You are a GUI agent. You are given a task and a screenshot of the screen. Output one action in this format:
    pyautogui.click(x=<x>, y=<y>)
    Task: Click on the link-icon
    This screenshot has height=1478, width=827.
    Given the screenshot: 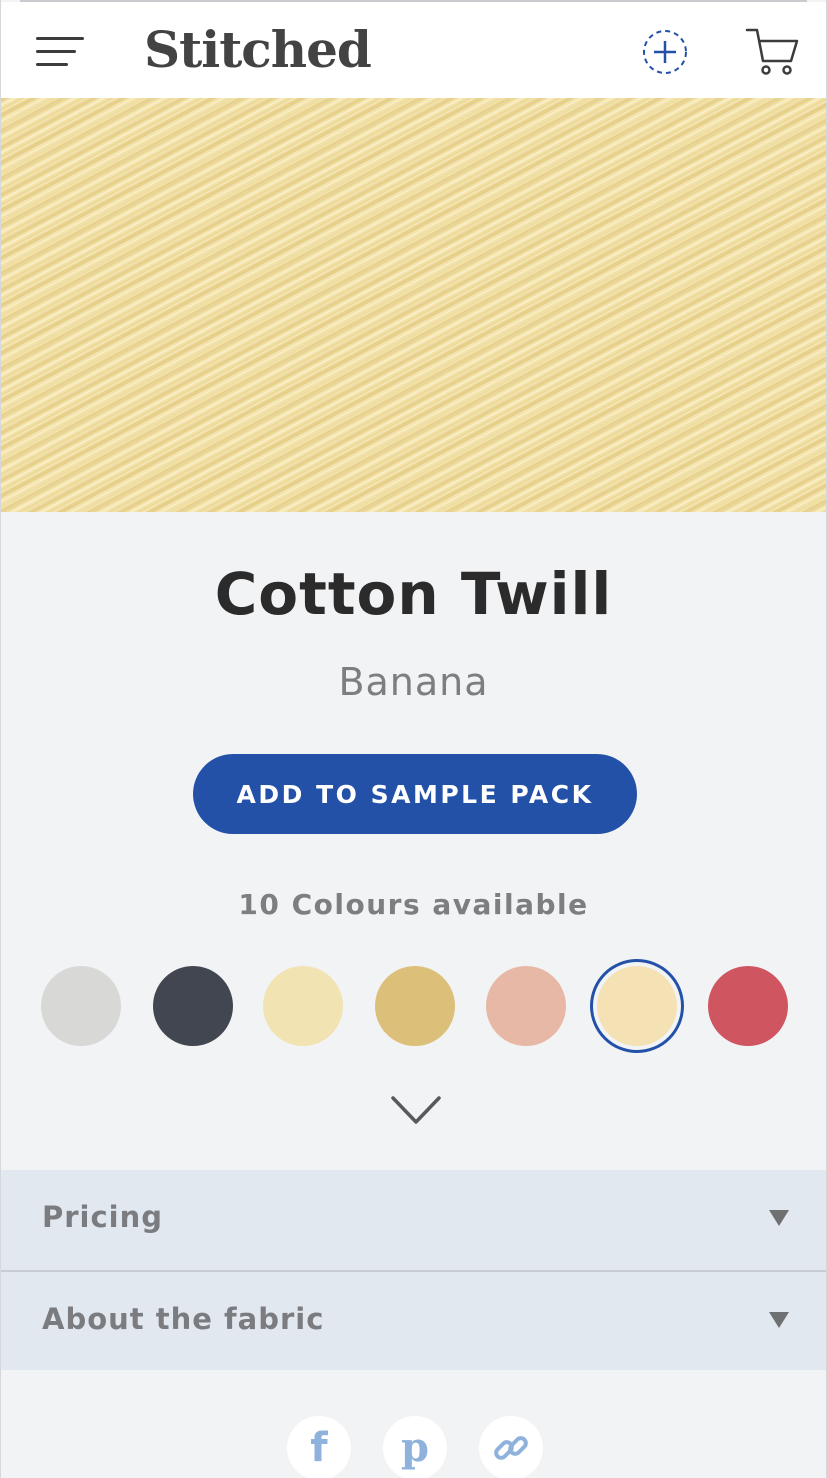 What is the action you would take?
    pyautogui.click(x=511, y=1448)
    